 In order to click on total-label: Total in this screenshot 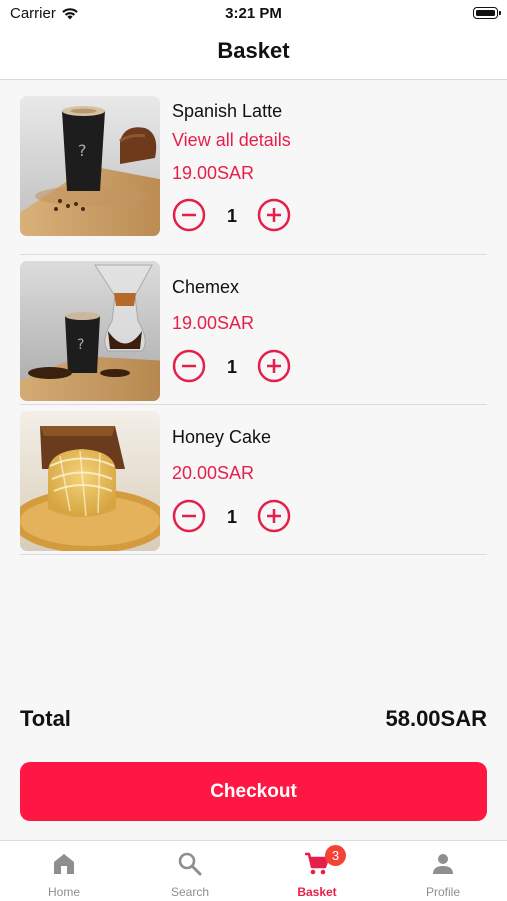, I will do `click(45, 718)`.